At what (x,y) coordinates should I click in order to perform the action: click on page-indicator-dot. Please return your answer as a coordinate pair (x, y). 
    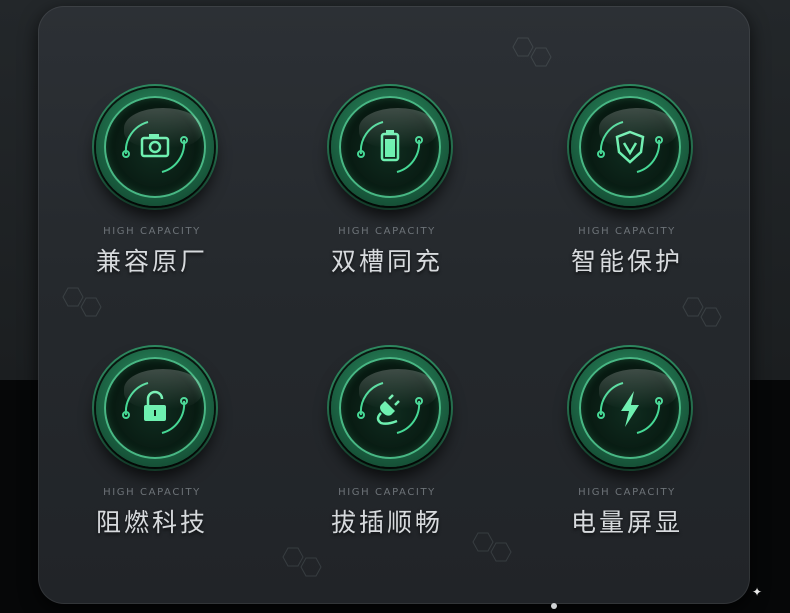
    Looking at the image, I should click on (554, 606).